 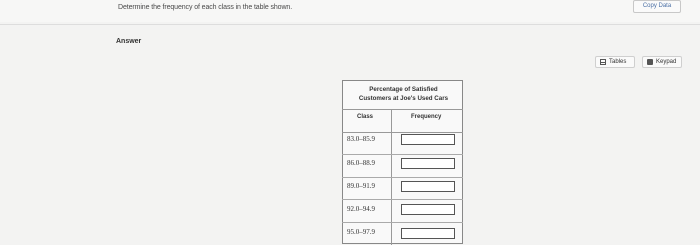 I want to click on column-header-frequency: Frequency, so click(x=426, y=117).